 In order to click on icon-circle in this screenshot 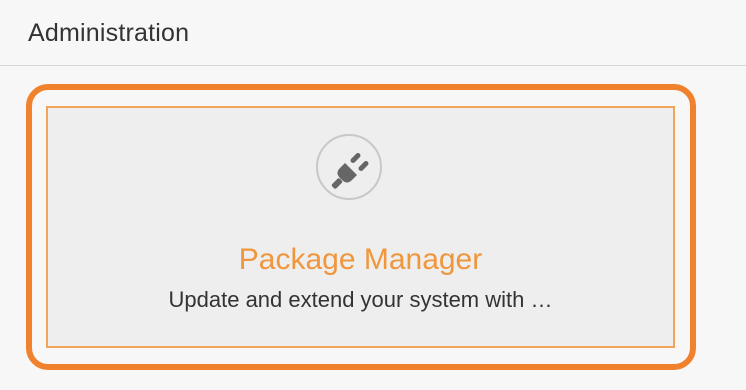, I will do `click(349, 167)`.